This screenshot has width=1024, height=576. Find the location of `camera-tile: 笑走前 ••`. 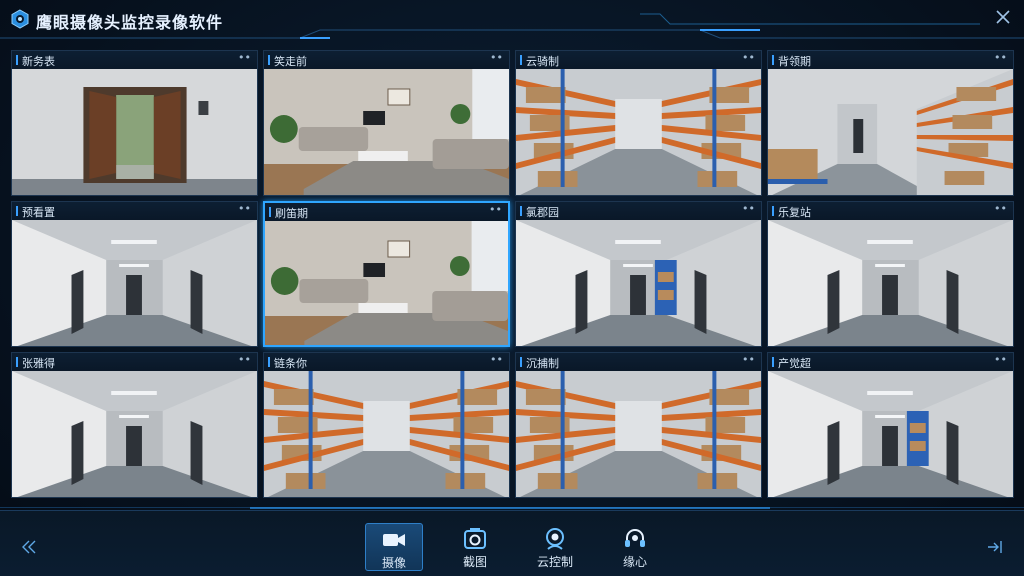

camera-tile: 笑走前 •• is located at coordinates (386, 123).